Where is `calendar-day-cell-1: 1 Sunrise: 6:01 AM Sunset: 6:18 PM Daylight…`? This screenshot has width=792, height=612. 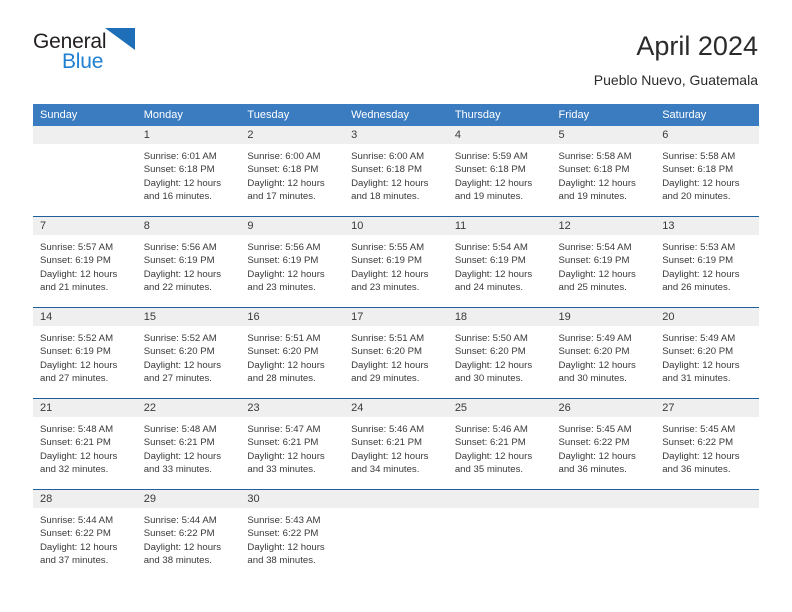 calendar-day-cell-1: 1 Sunrise: 6:01 AM Sunset: 6:18 PM Daylight… is located at coordinates (188, 171).